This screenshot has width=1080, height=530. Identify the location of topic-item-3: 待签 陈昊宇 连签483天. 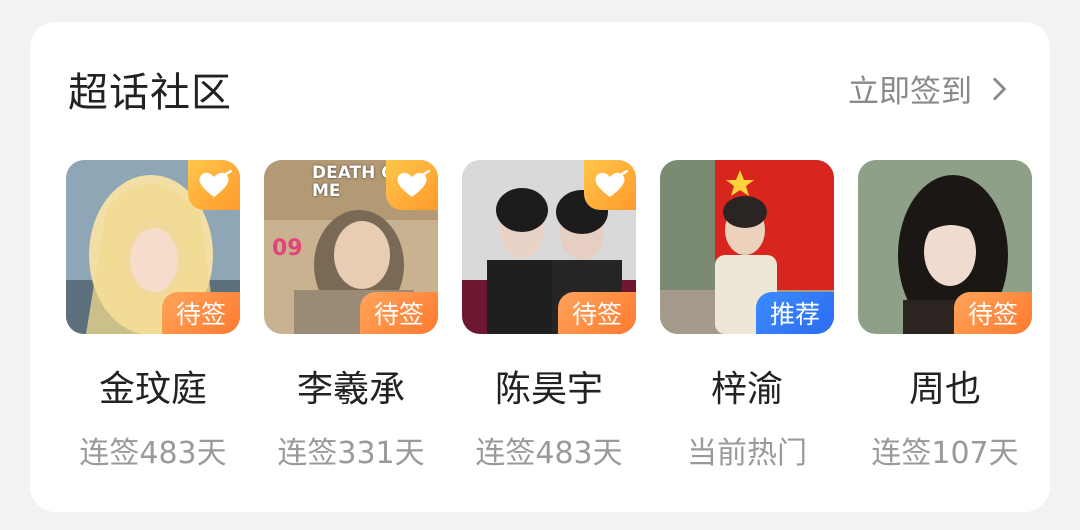
(549, 316).